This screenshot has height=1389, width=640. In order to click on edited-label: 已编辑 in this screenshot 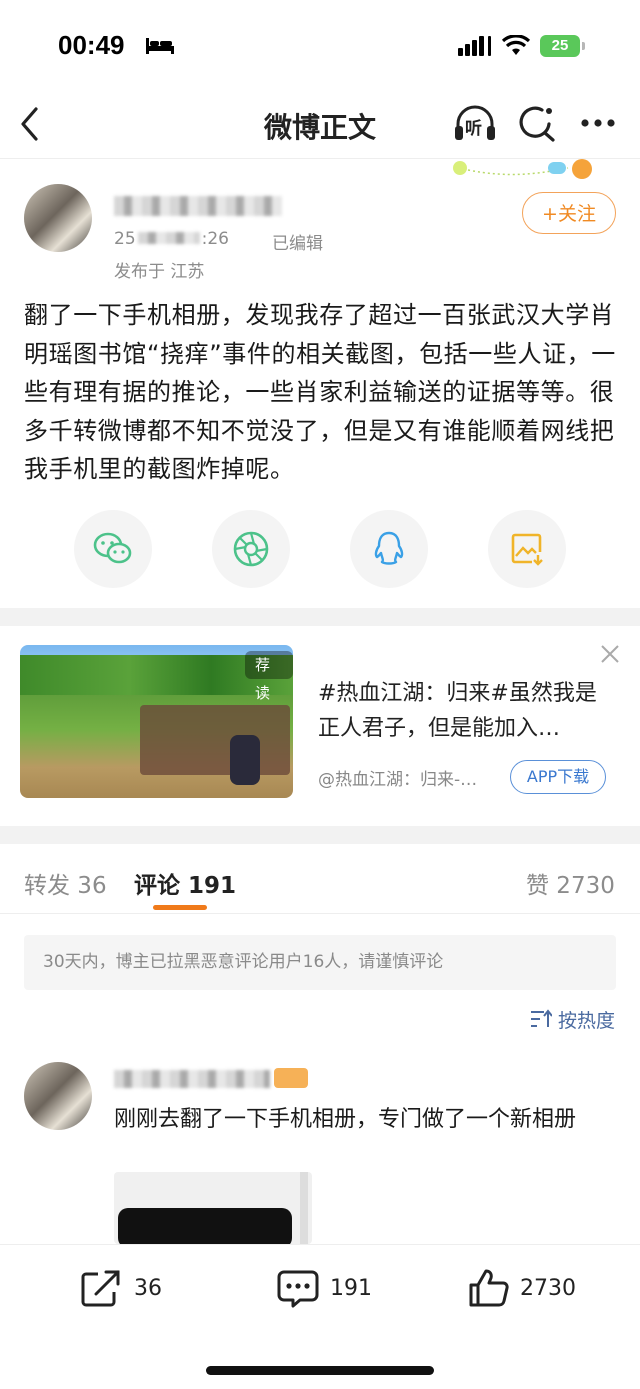, I will do `click(297, 244)`.